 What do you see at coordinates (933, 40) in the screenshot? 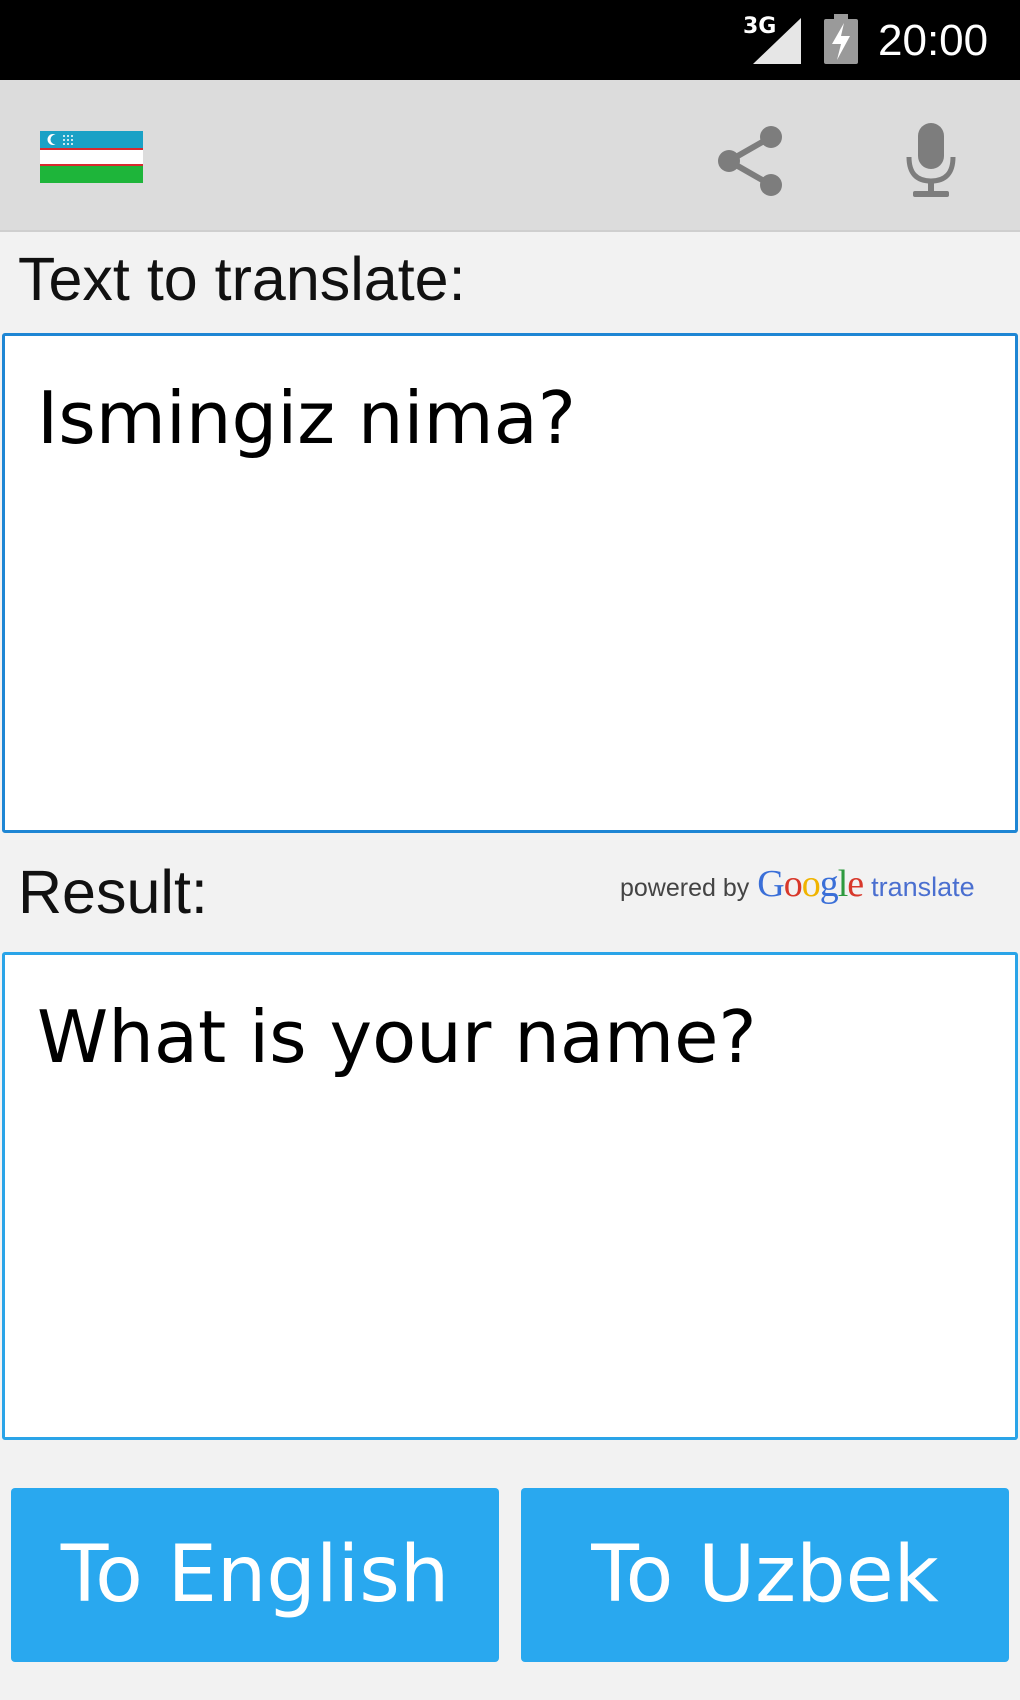
I see `clock: 20:00` at bounding box center [933, 40].